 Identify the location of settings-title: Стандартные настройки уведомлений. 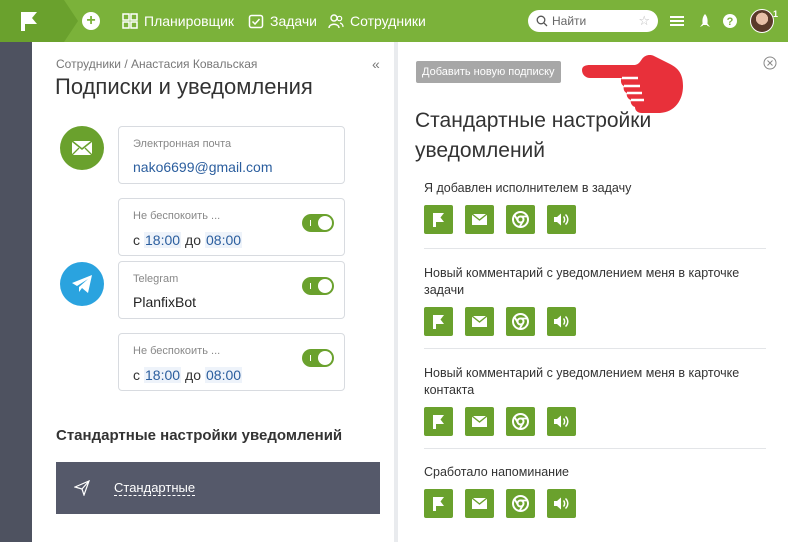
(533, 135).